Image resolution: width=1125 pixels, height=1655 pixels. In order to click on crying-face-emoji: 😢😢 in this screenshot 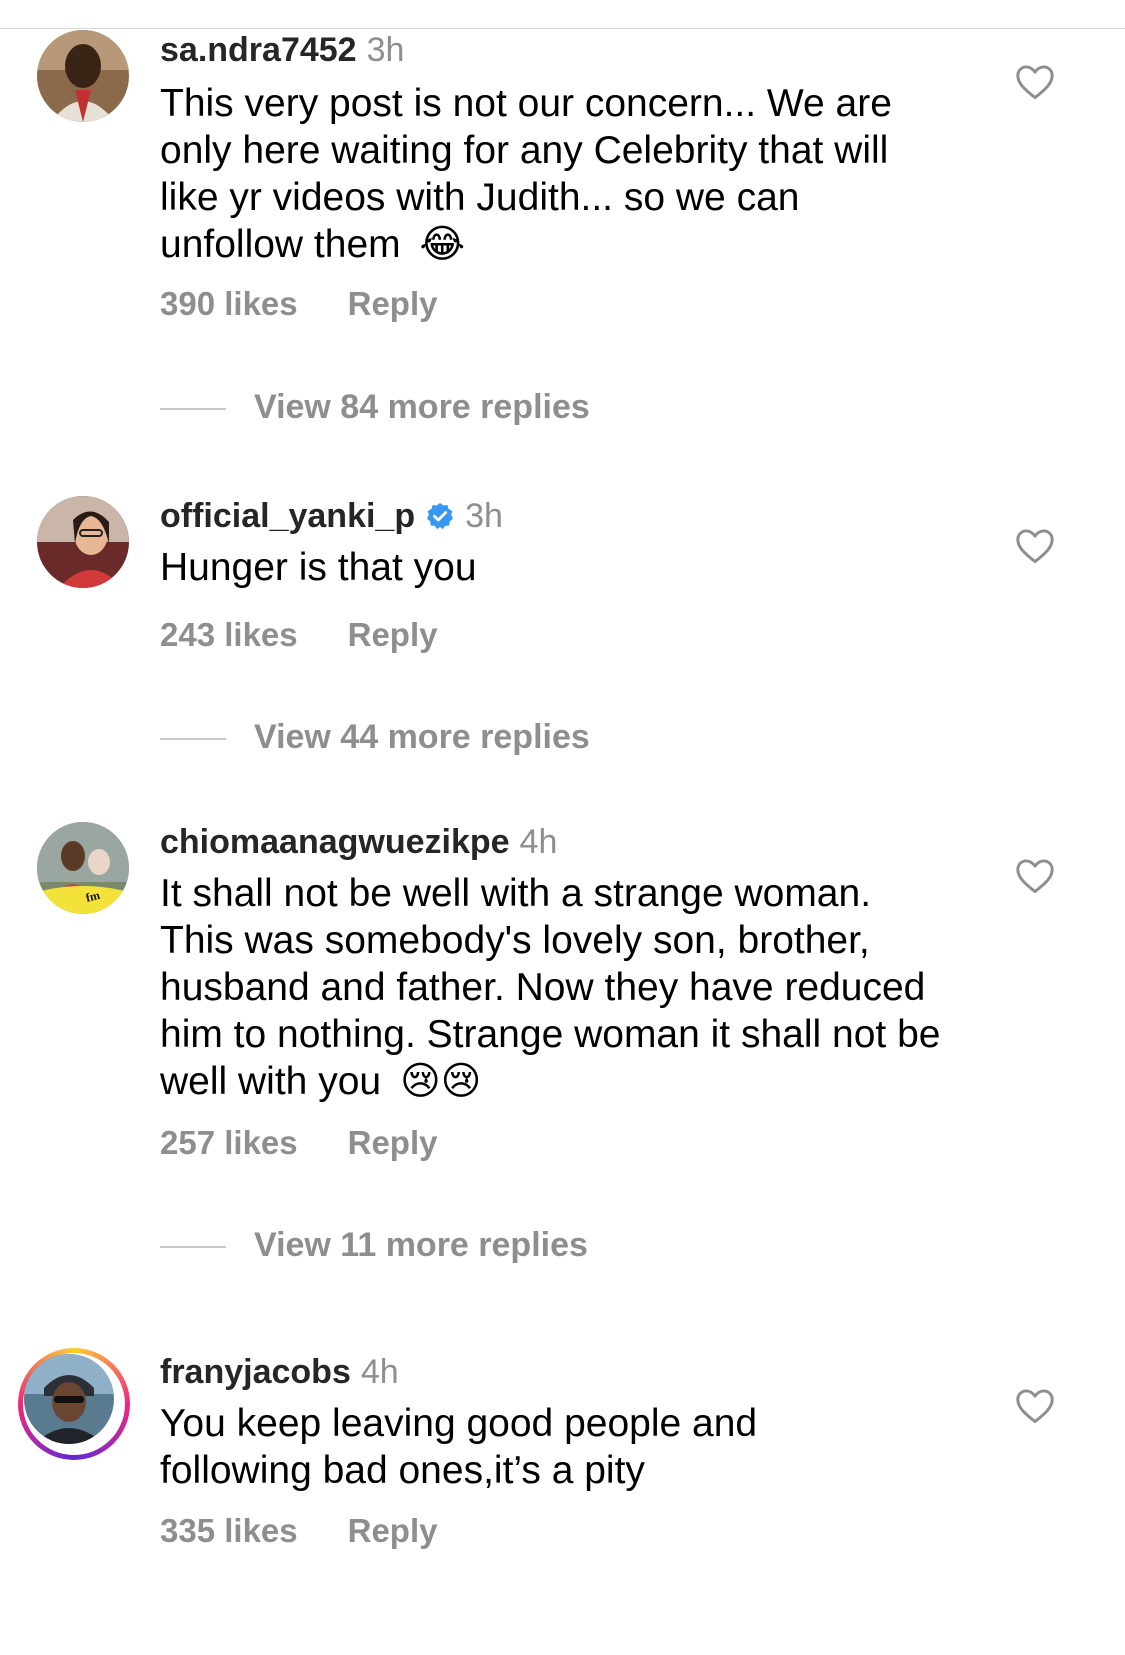, I will do `click(440, 1081)`.